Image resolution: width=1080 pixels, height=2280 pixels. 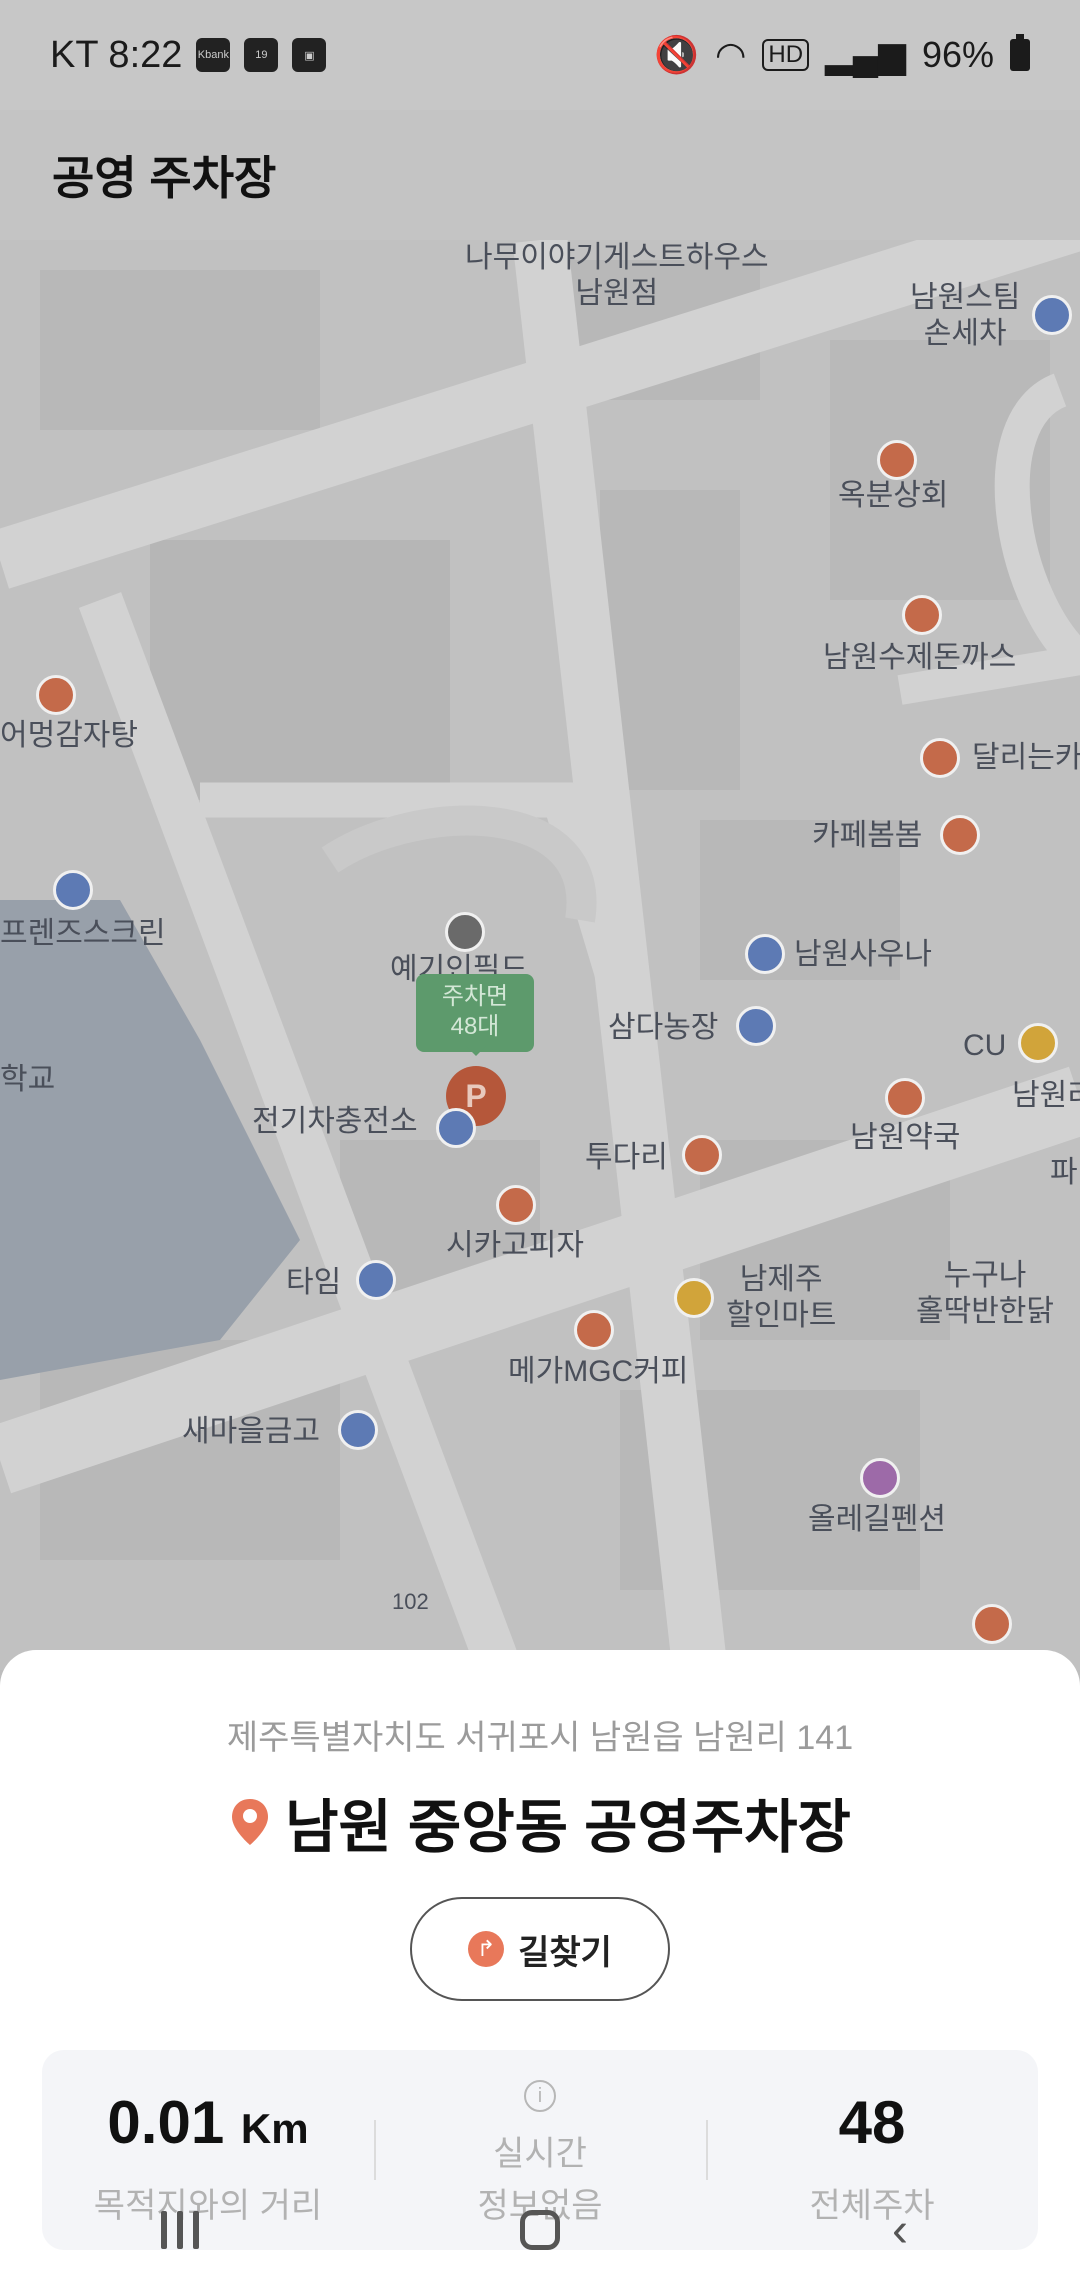 I want to click on home-button, so click(x=540, y=2230).